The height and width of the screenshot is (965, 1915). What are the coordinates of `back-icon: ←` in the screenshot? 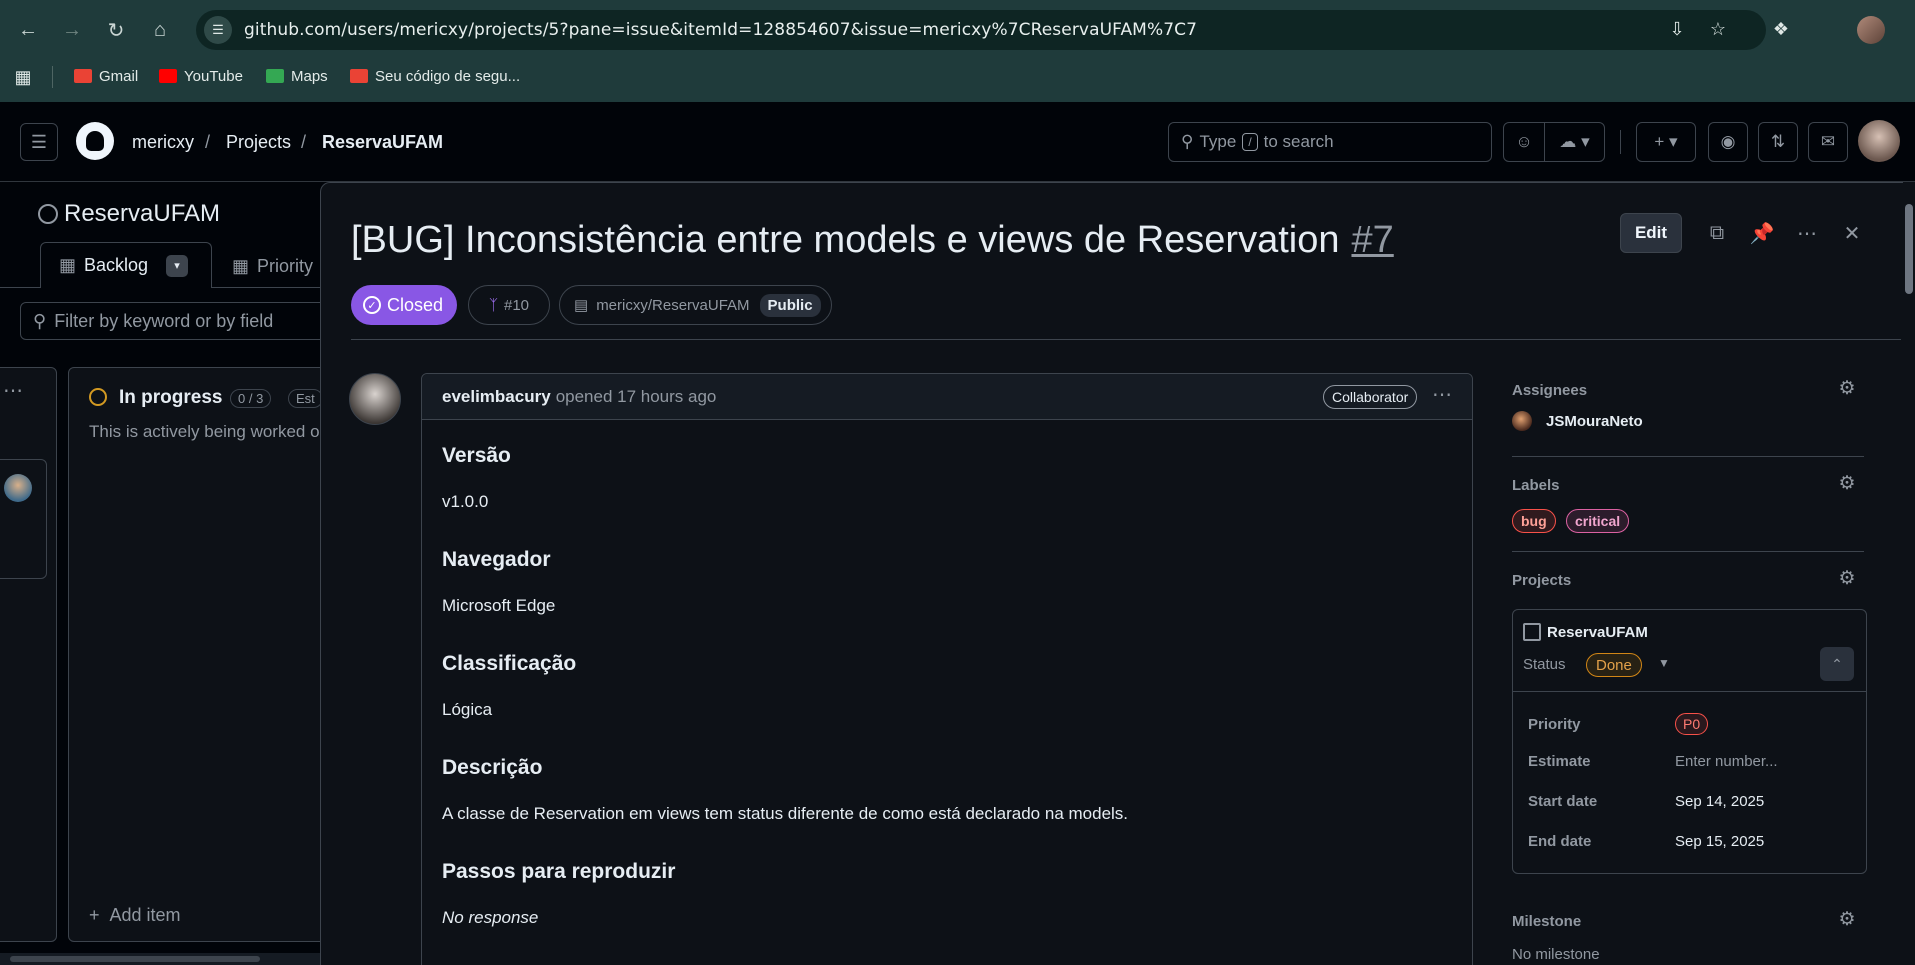 It's located at (28, 30).